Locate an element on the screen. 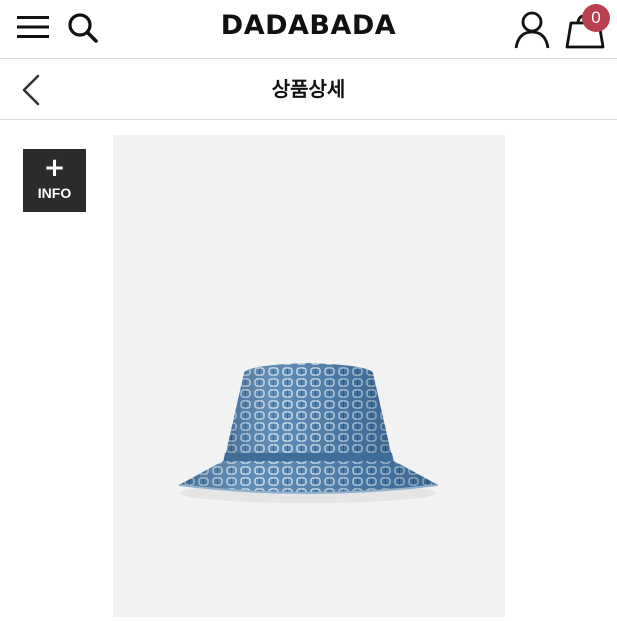 This screenshot has height=621, width=617. bucket-hat-illustration is located at coordinates (308, 433).